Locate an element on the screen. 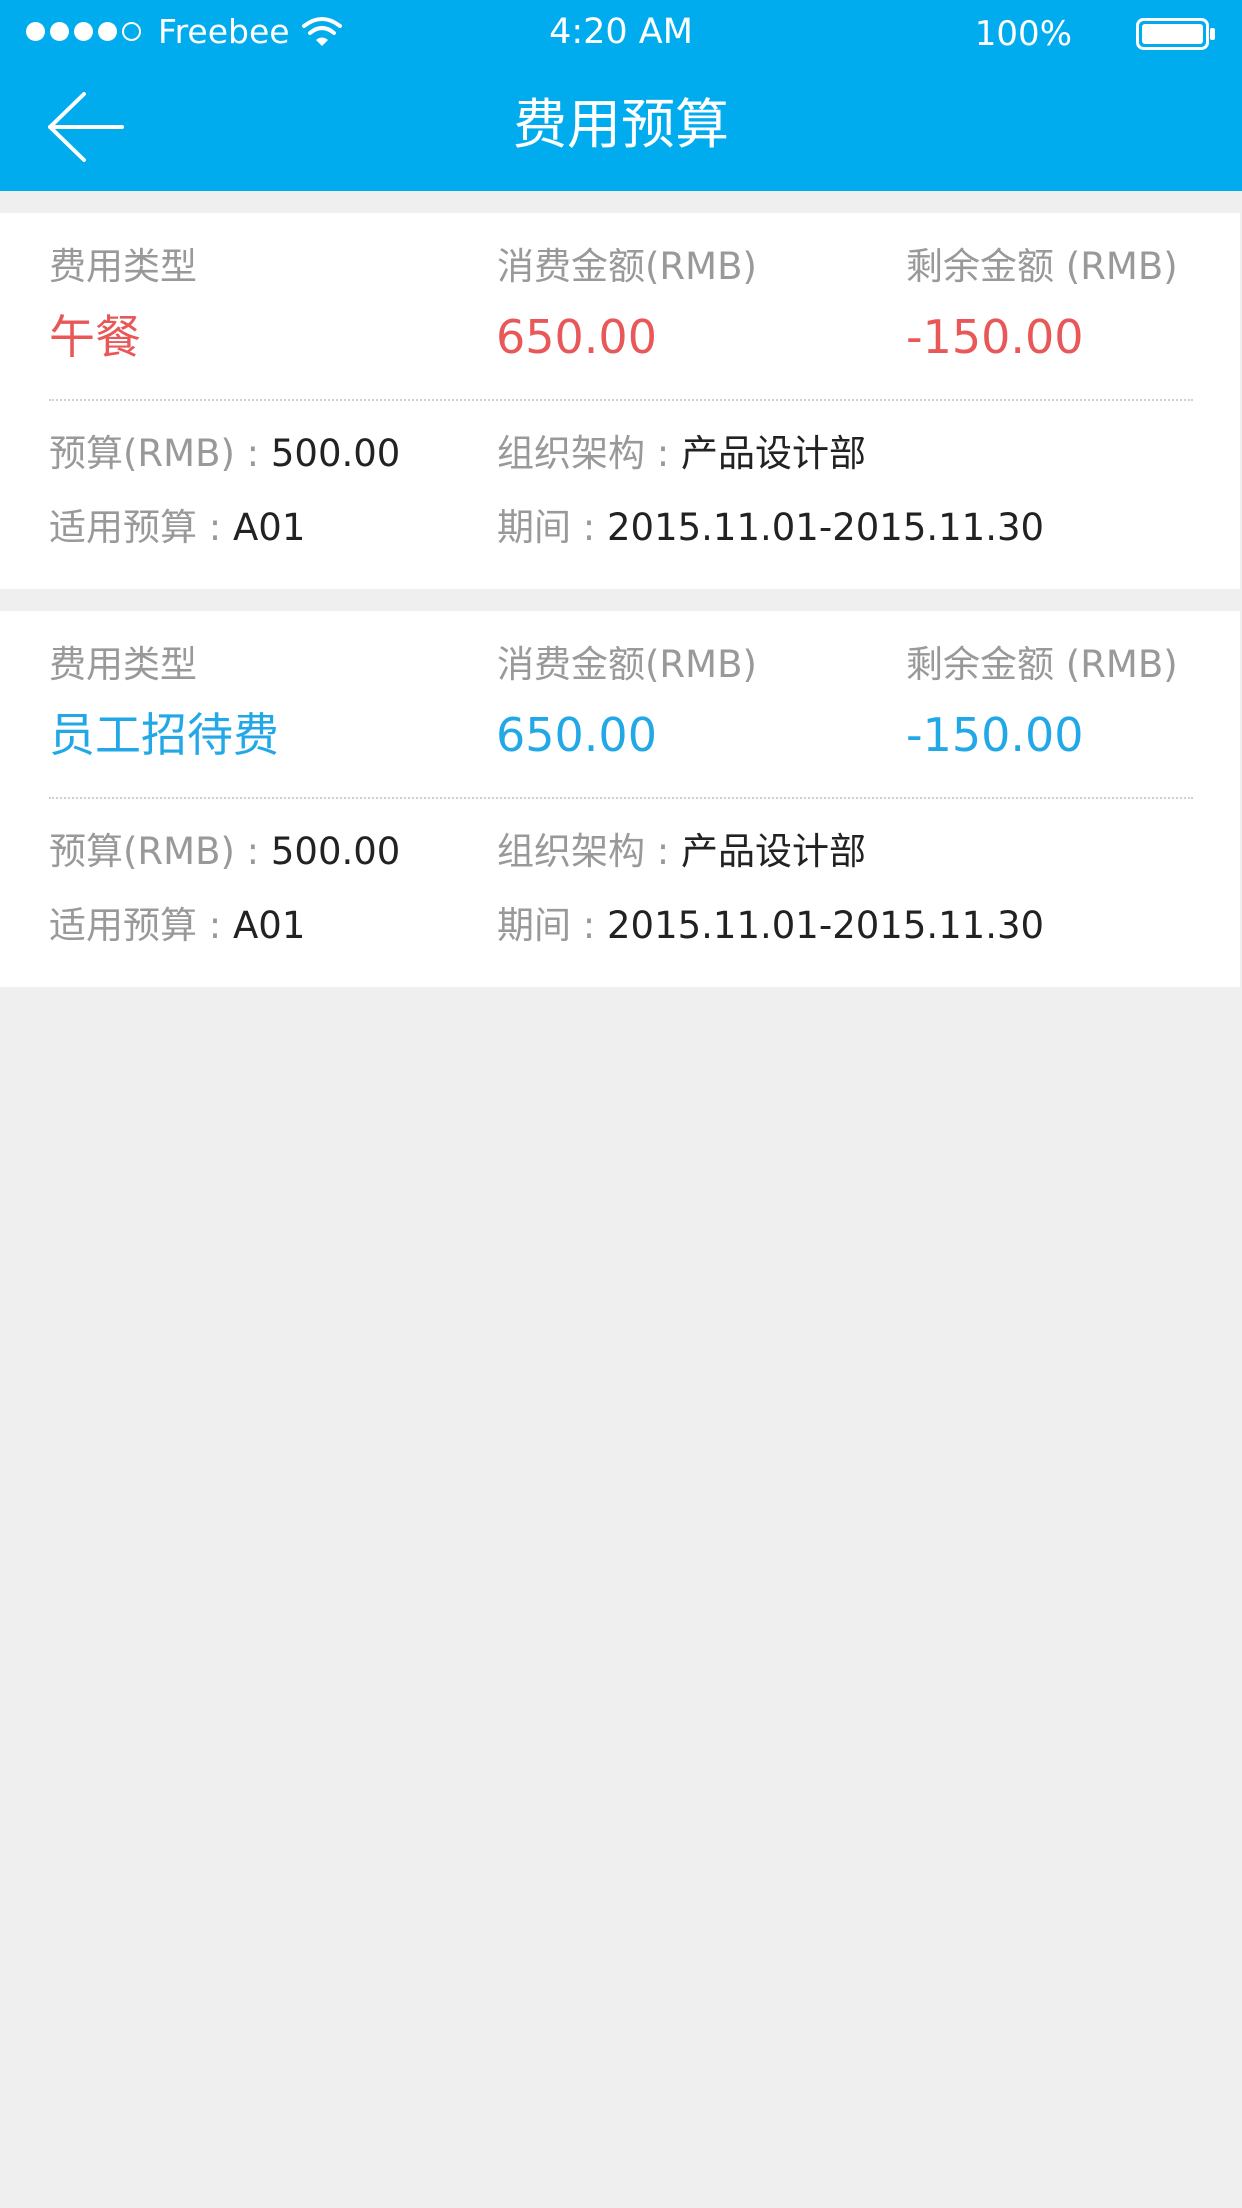 The image size is (1242, 2208). expense-type-value: 午餐 is located at coordinates (95, 337).